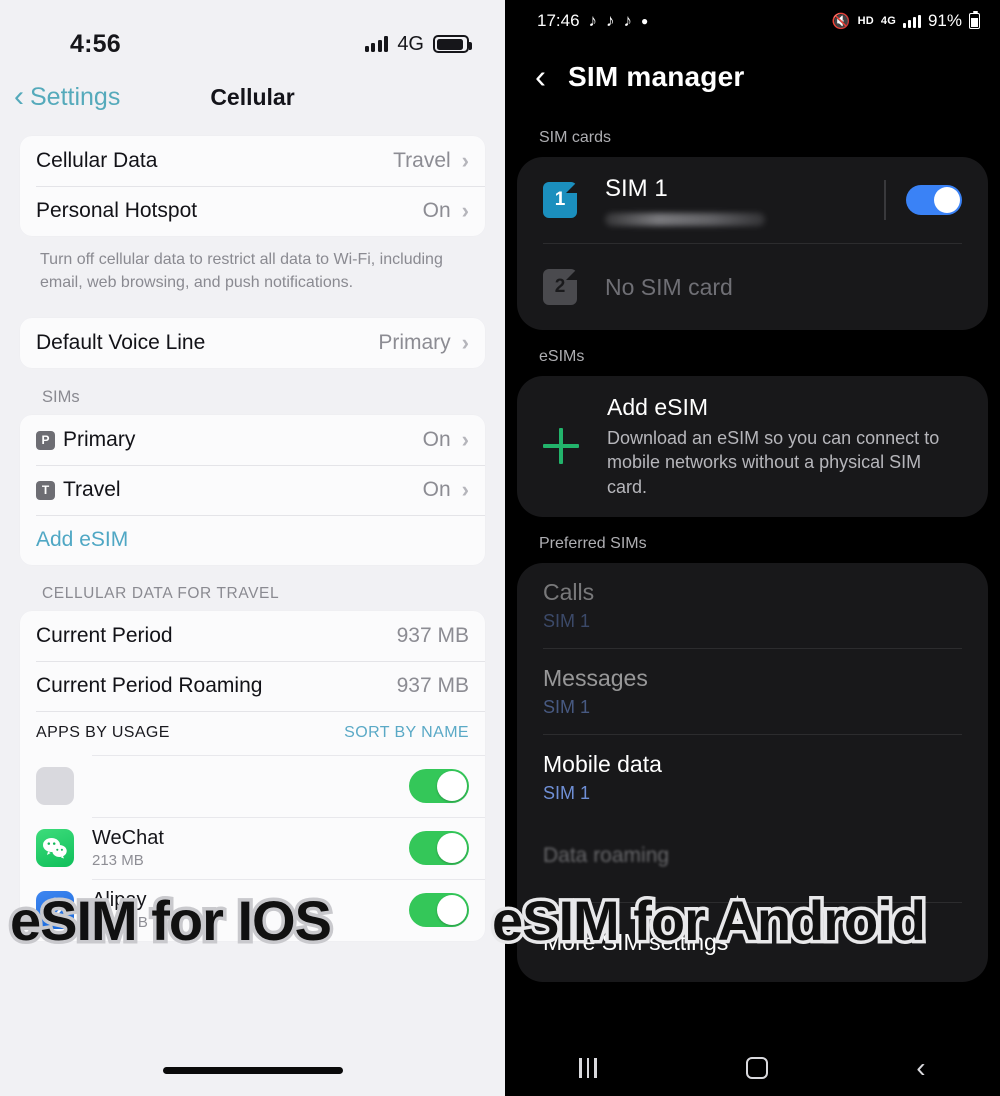 This screenshot has height=1096, width=1000. What do you see at coordinates (920, 1068) in the screenshot?
I see `back-icon: ‹` at bounding box center [920, 1068].